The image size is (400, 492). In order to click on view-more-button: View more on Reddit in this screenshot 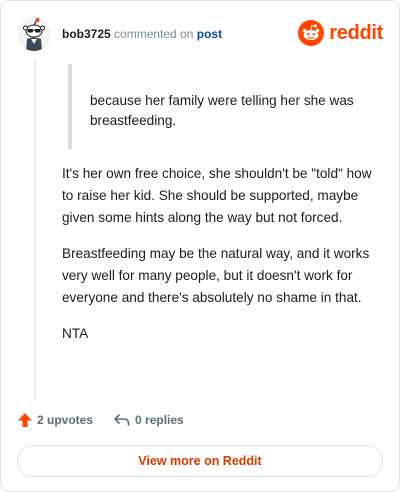, I will do `click(200, 461)`.